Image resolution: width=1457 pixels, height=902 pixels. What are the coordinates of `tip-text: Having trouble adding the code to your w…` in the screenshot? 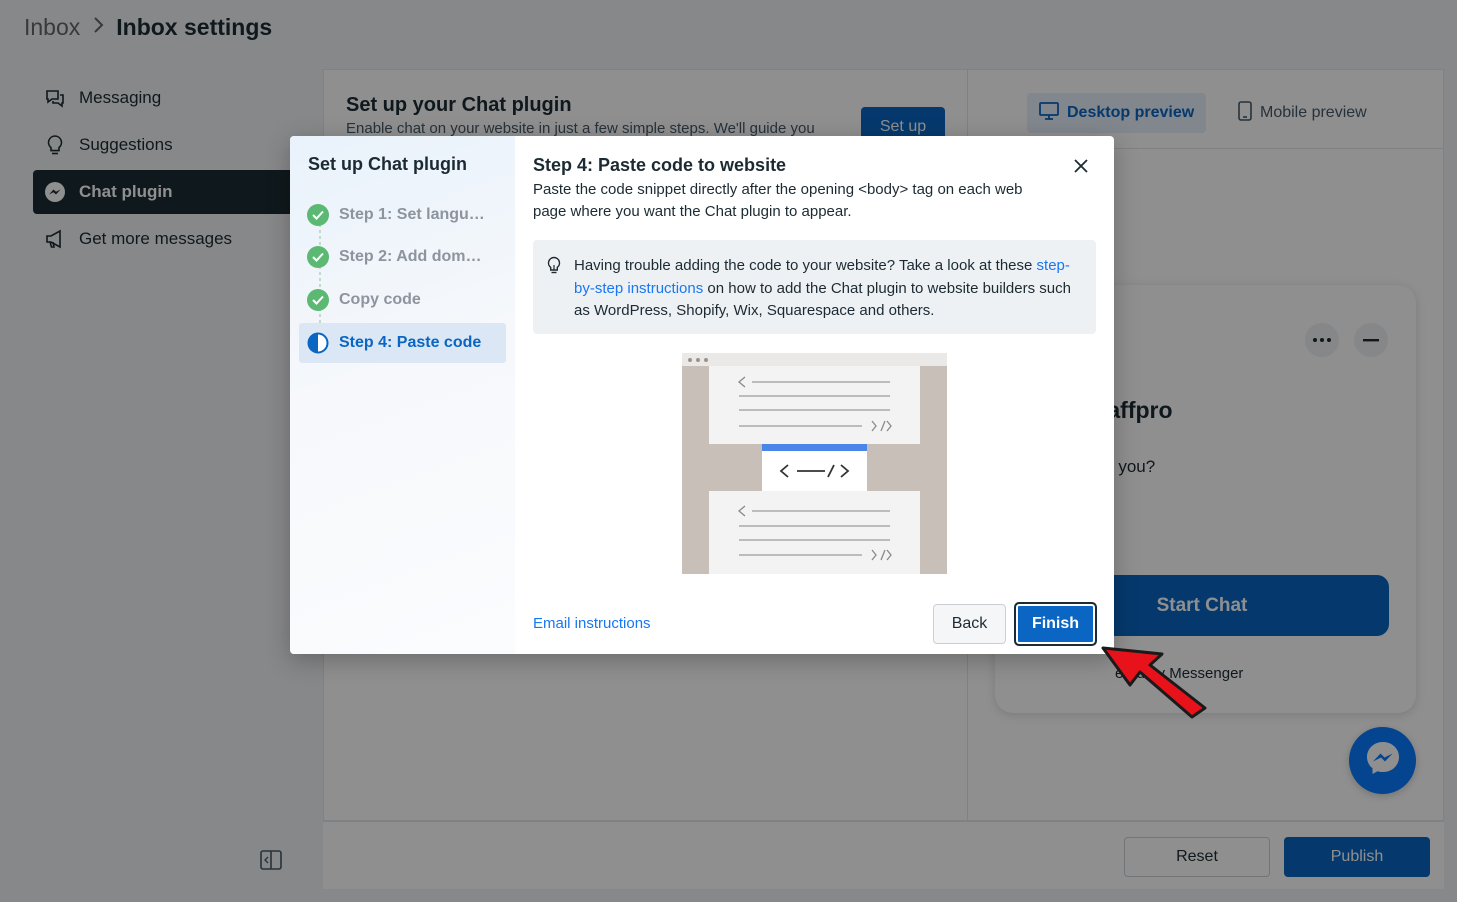 It's located at (824, 289).